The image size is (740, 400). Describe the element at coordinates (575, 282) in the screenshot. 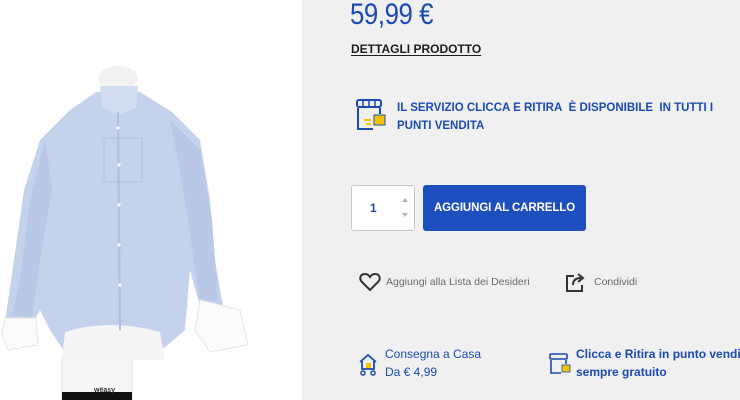

I see `share-icon` at that location.